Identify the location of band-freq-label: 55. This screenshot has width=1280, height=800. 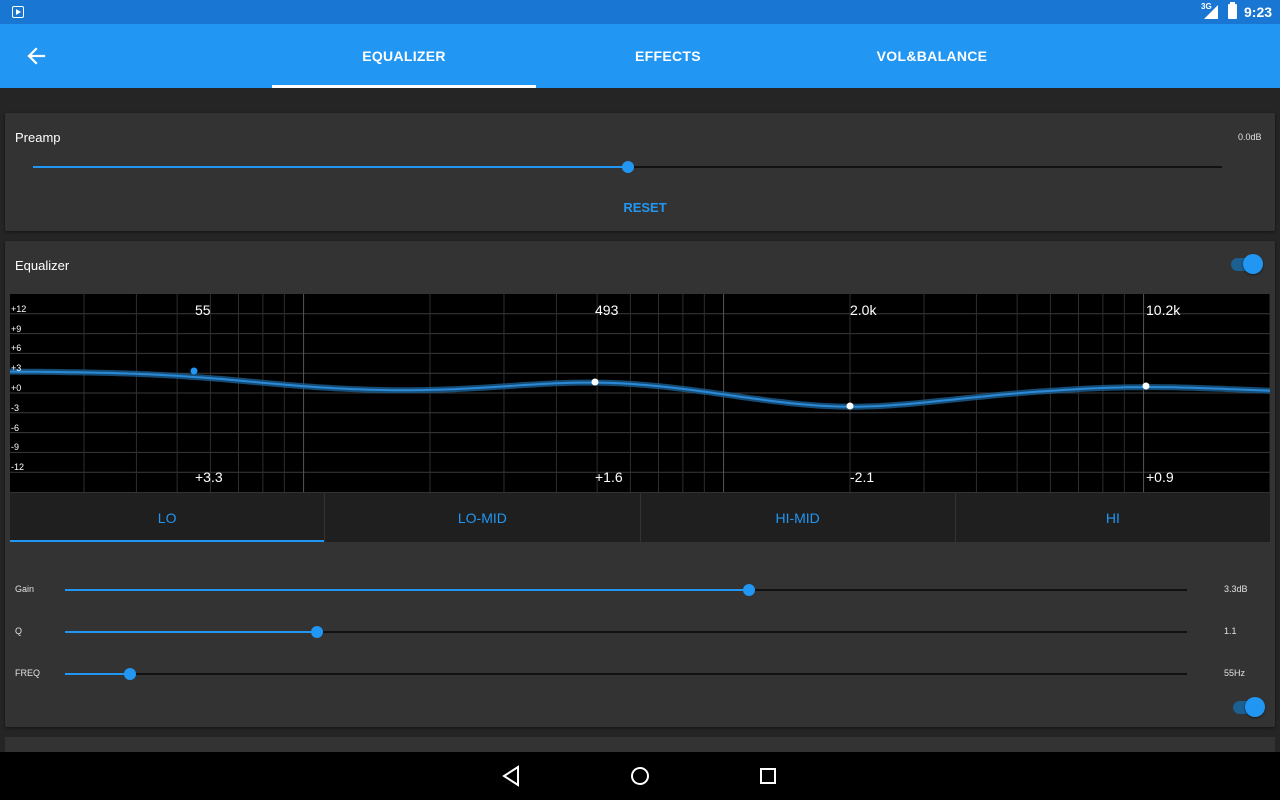
(203, 310).